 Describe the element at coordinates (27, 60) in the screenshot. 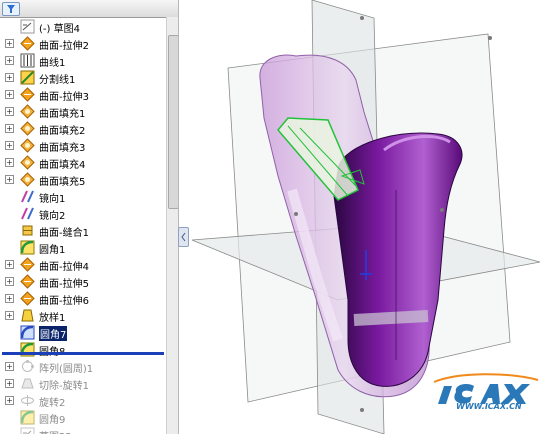

I see `curve-icon` at that location.